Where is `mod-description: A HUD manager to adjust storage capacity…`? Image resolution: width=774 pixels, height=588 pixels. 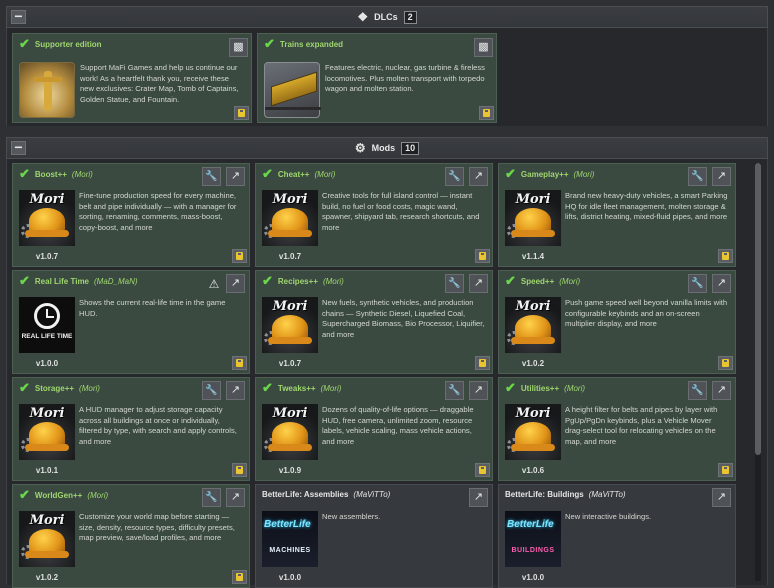
mod-description: A HUD manager to adjust storage capacity… is located at coordinates (158, 425).